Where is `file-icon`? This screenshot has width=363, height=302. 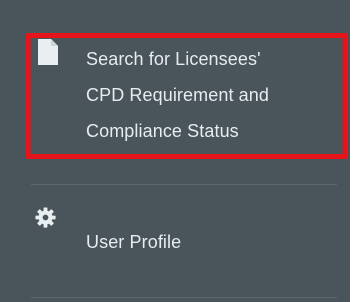
file-icon is located at coordinates (48, 52).